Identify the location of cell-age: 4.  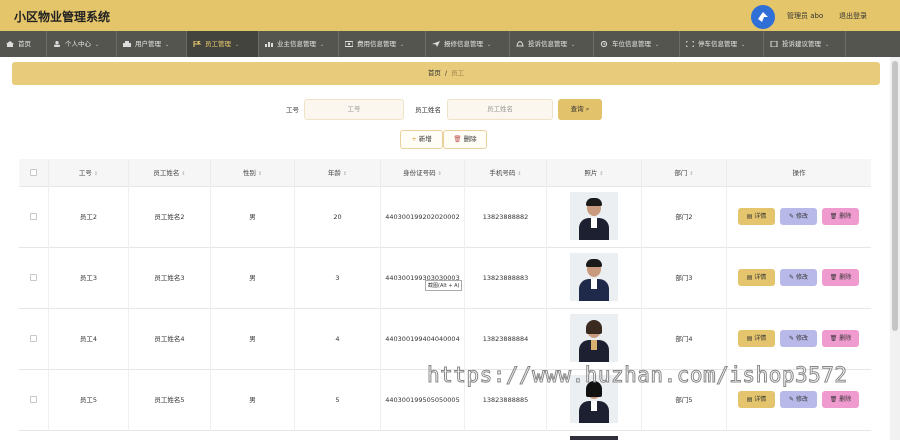
(338, 339).